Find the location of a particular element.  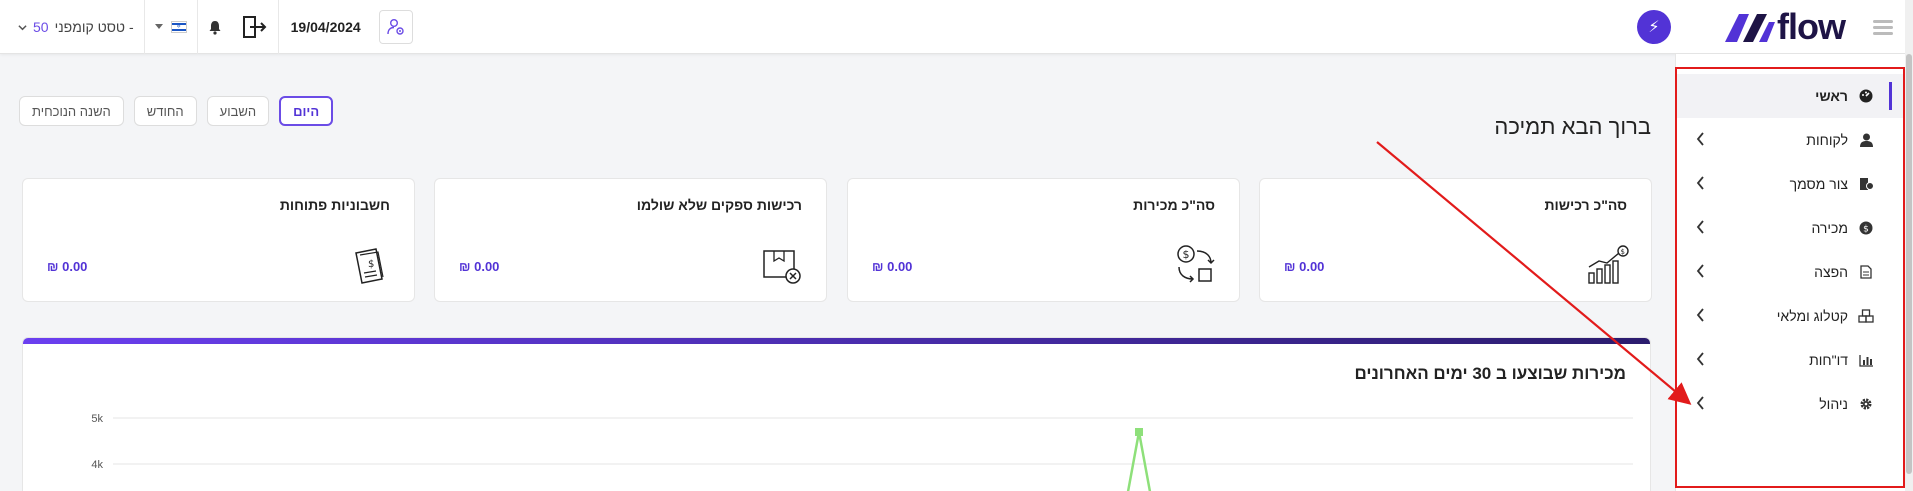

sidebar-item-label: הפצה is located at coordinates (1831, 272).